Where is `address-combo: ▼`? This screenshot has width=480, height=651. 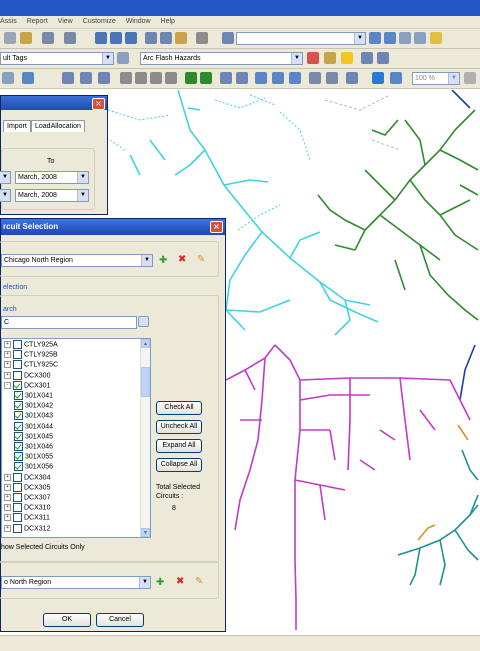 address-combo: ▼ is located at coordinates (301, 38).